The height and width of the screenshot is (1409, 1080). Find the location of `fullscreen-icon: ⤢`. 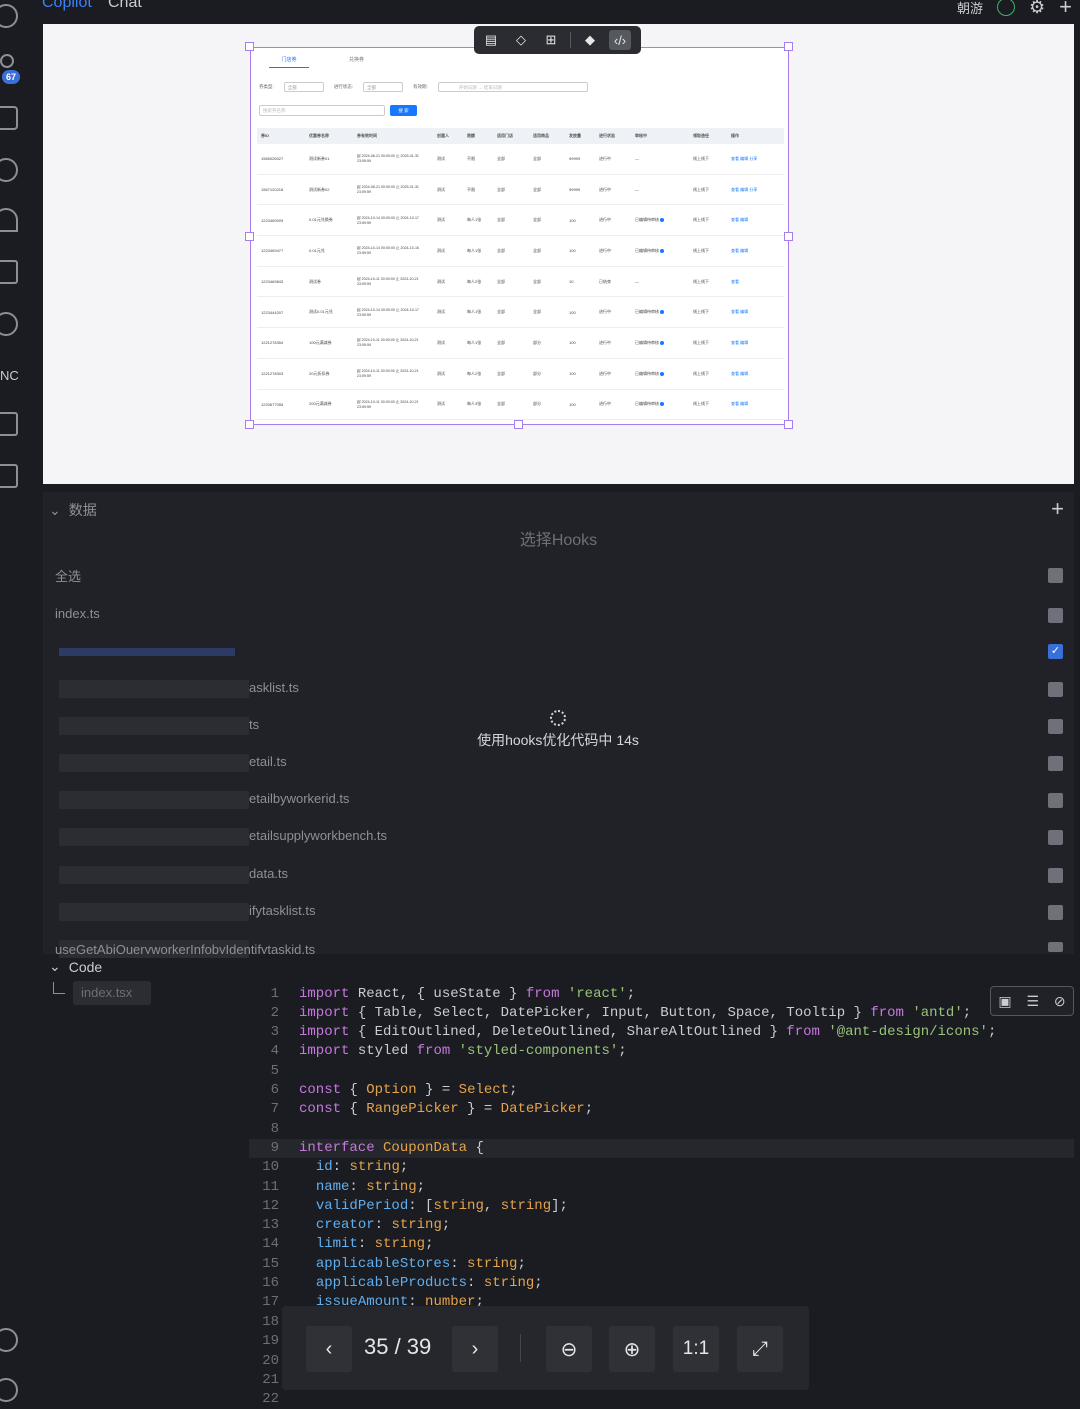

fullscreen-icon: ⤢ is located at coordinates (760, 1349).